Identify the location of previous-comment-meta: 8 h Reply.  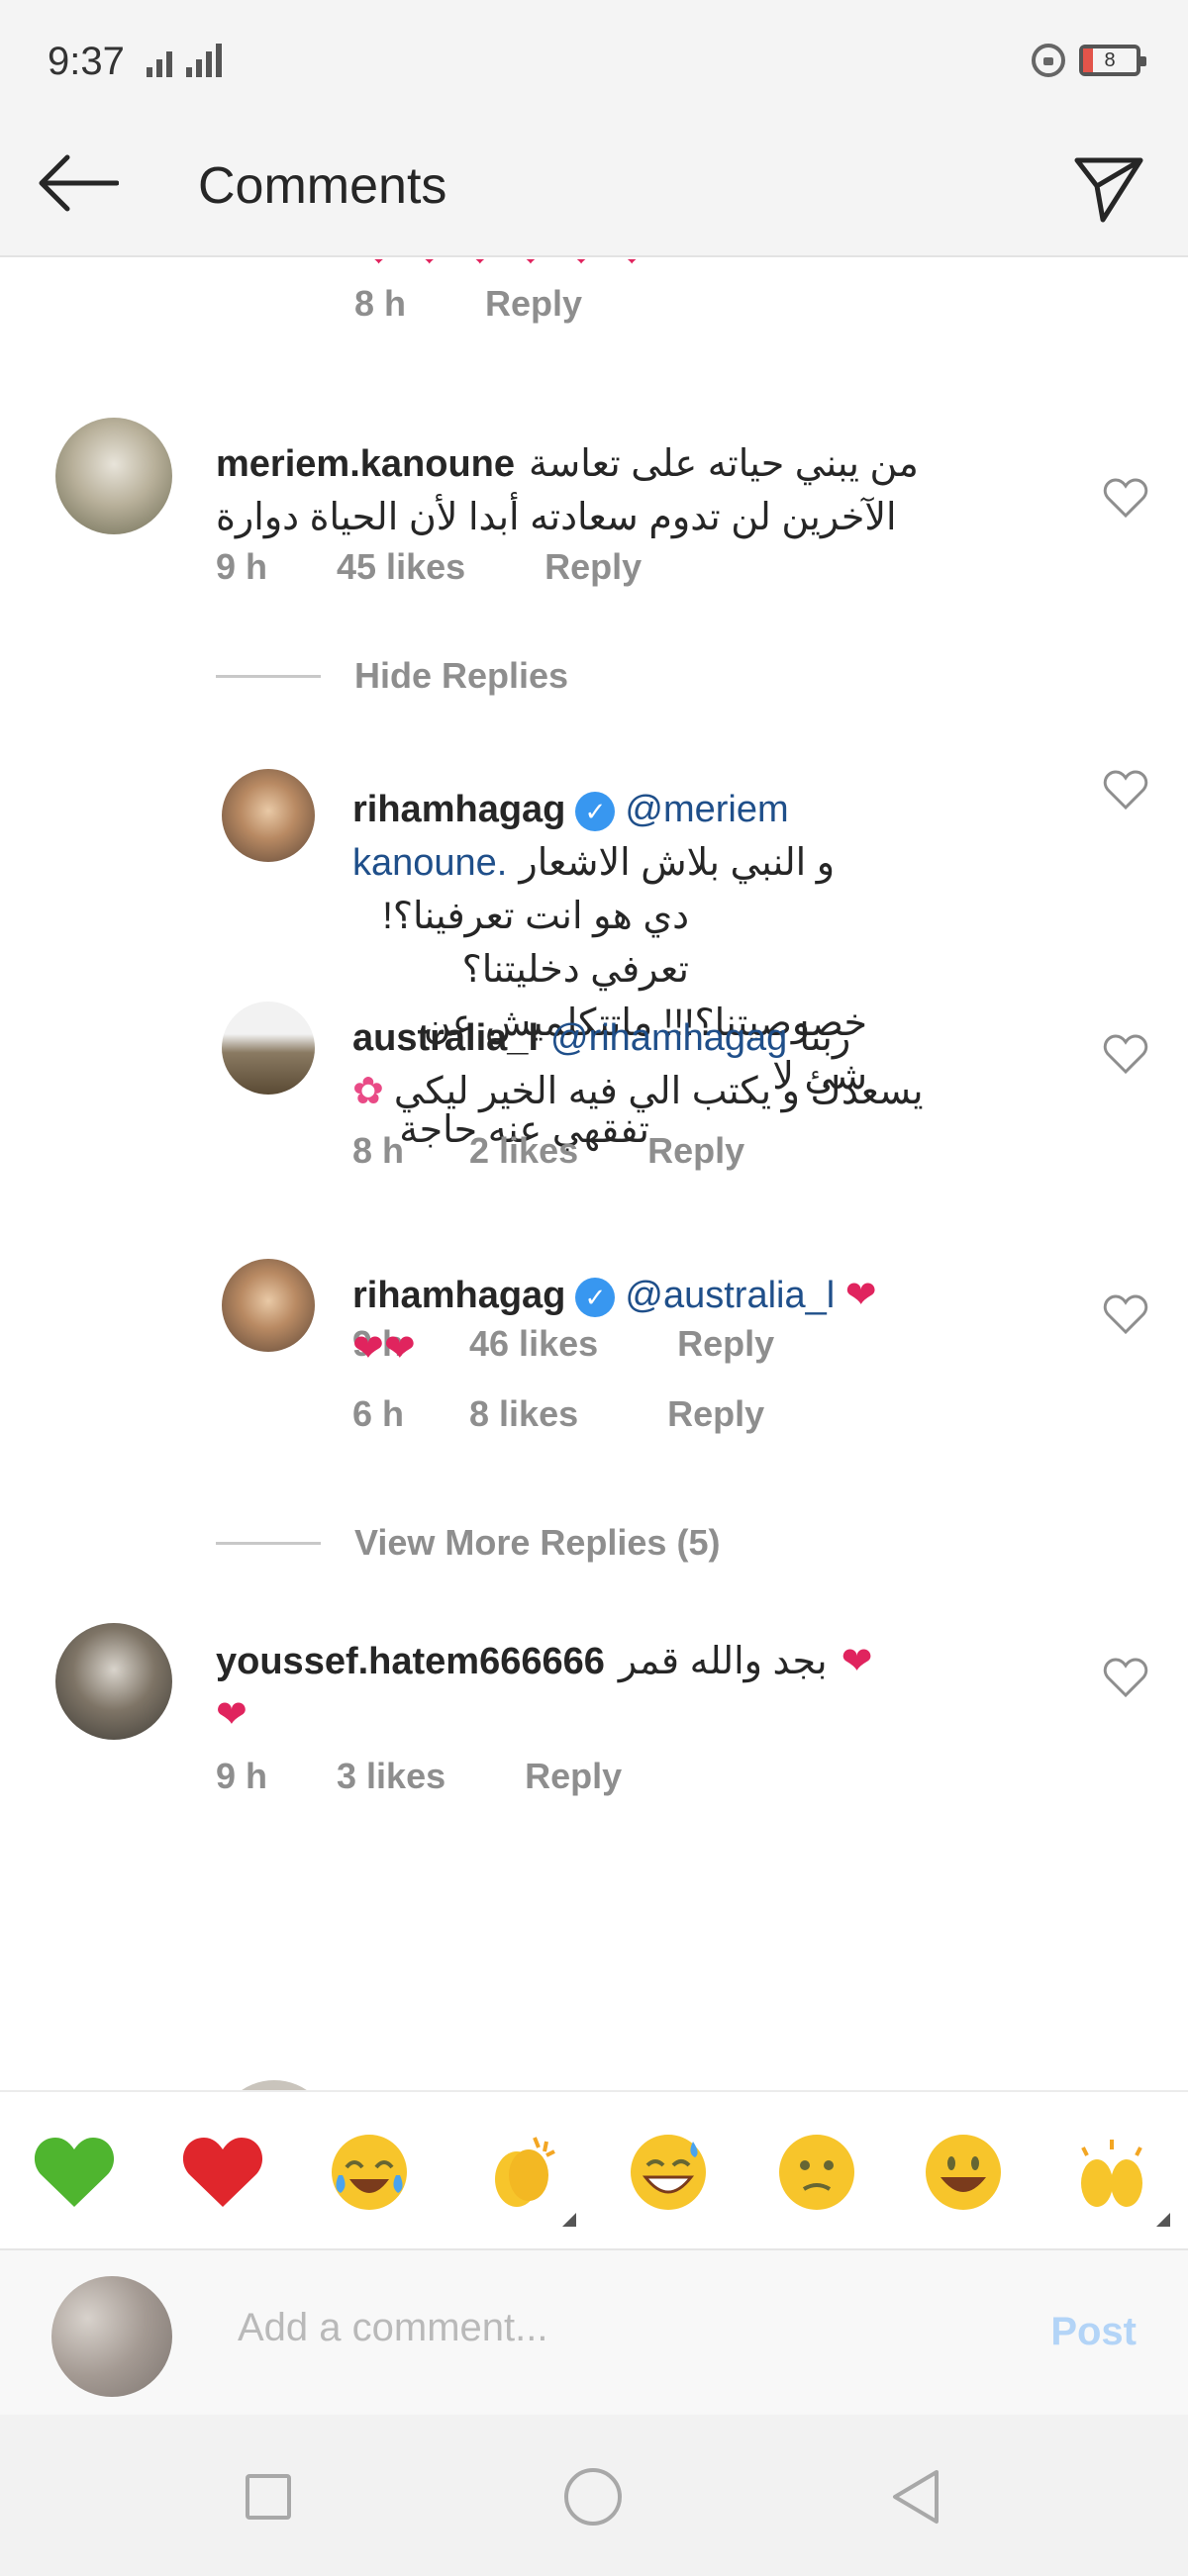
(468, 304).